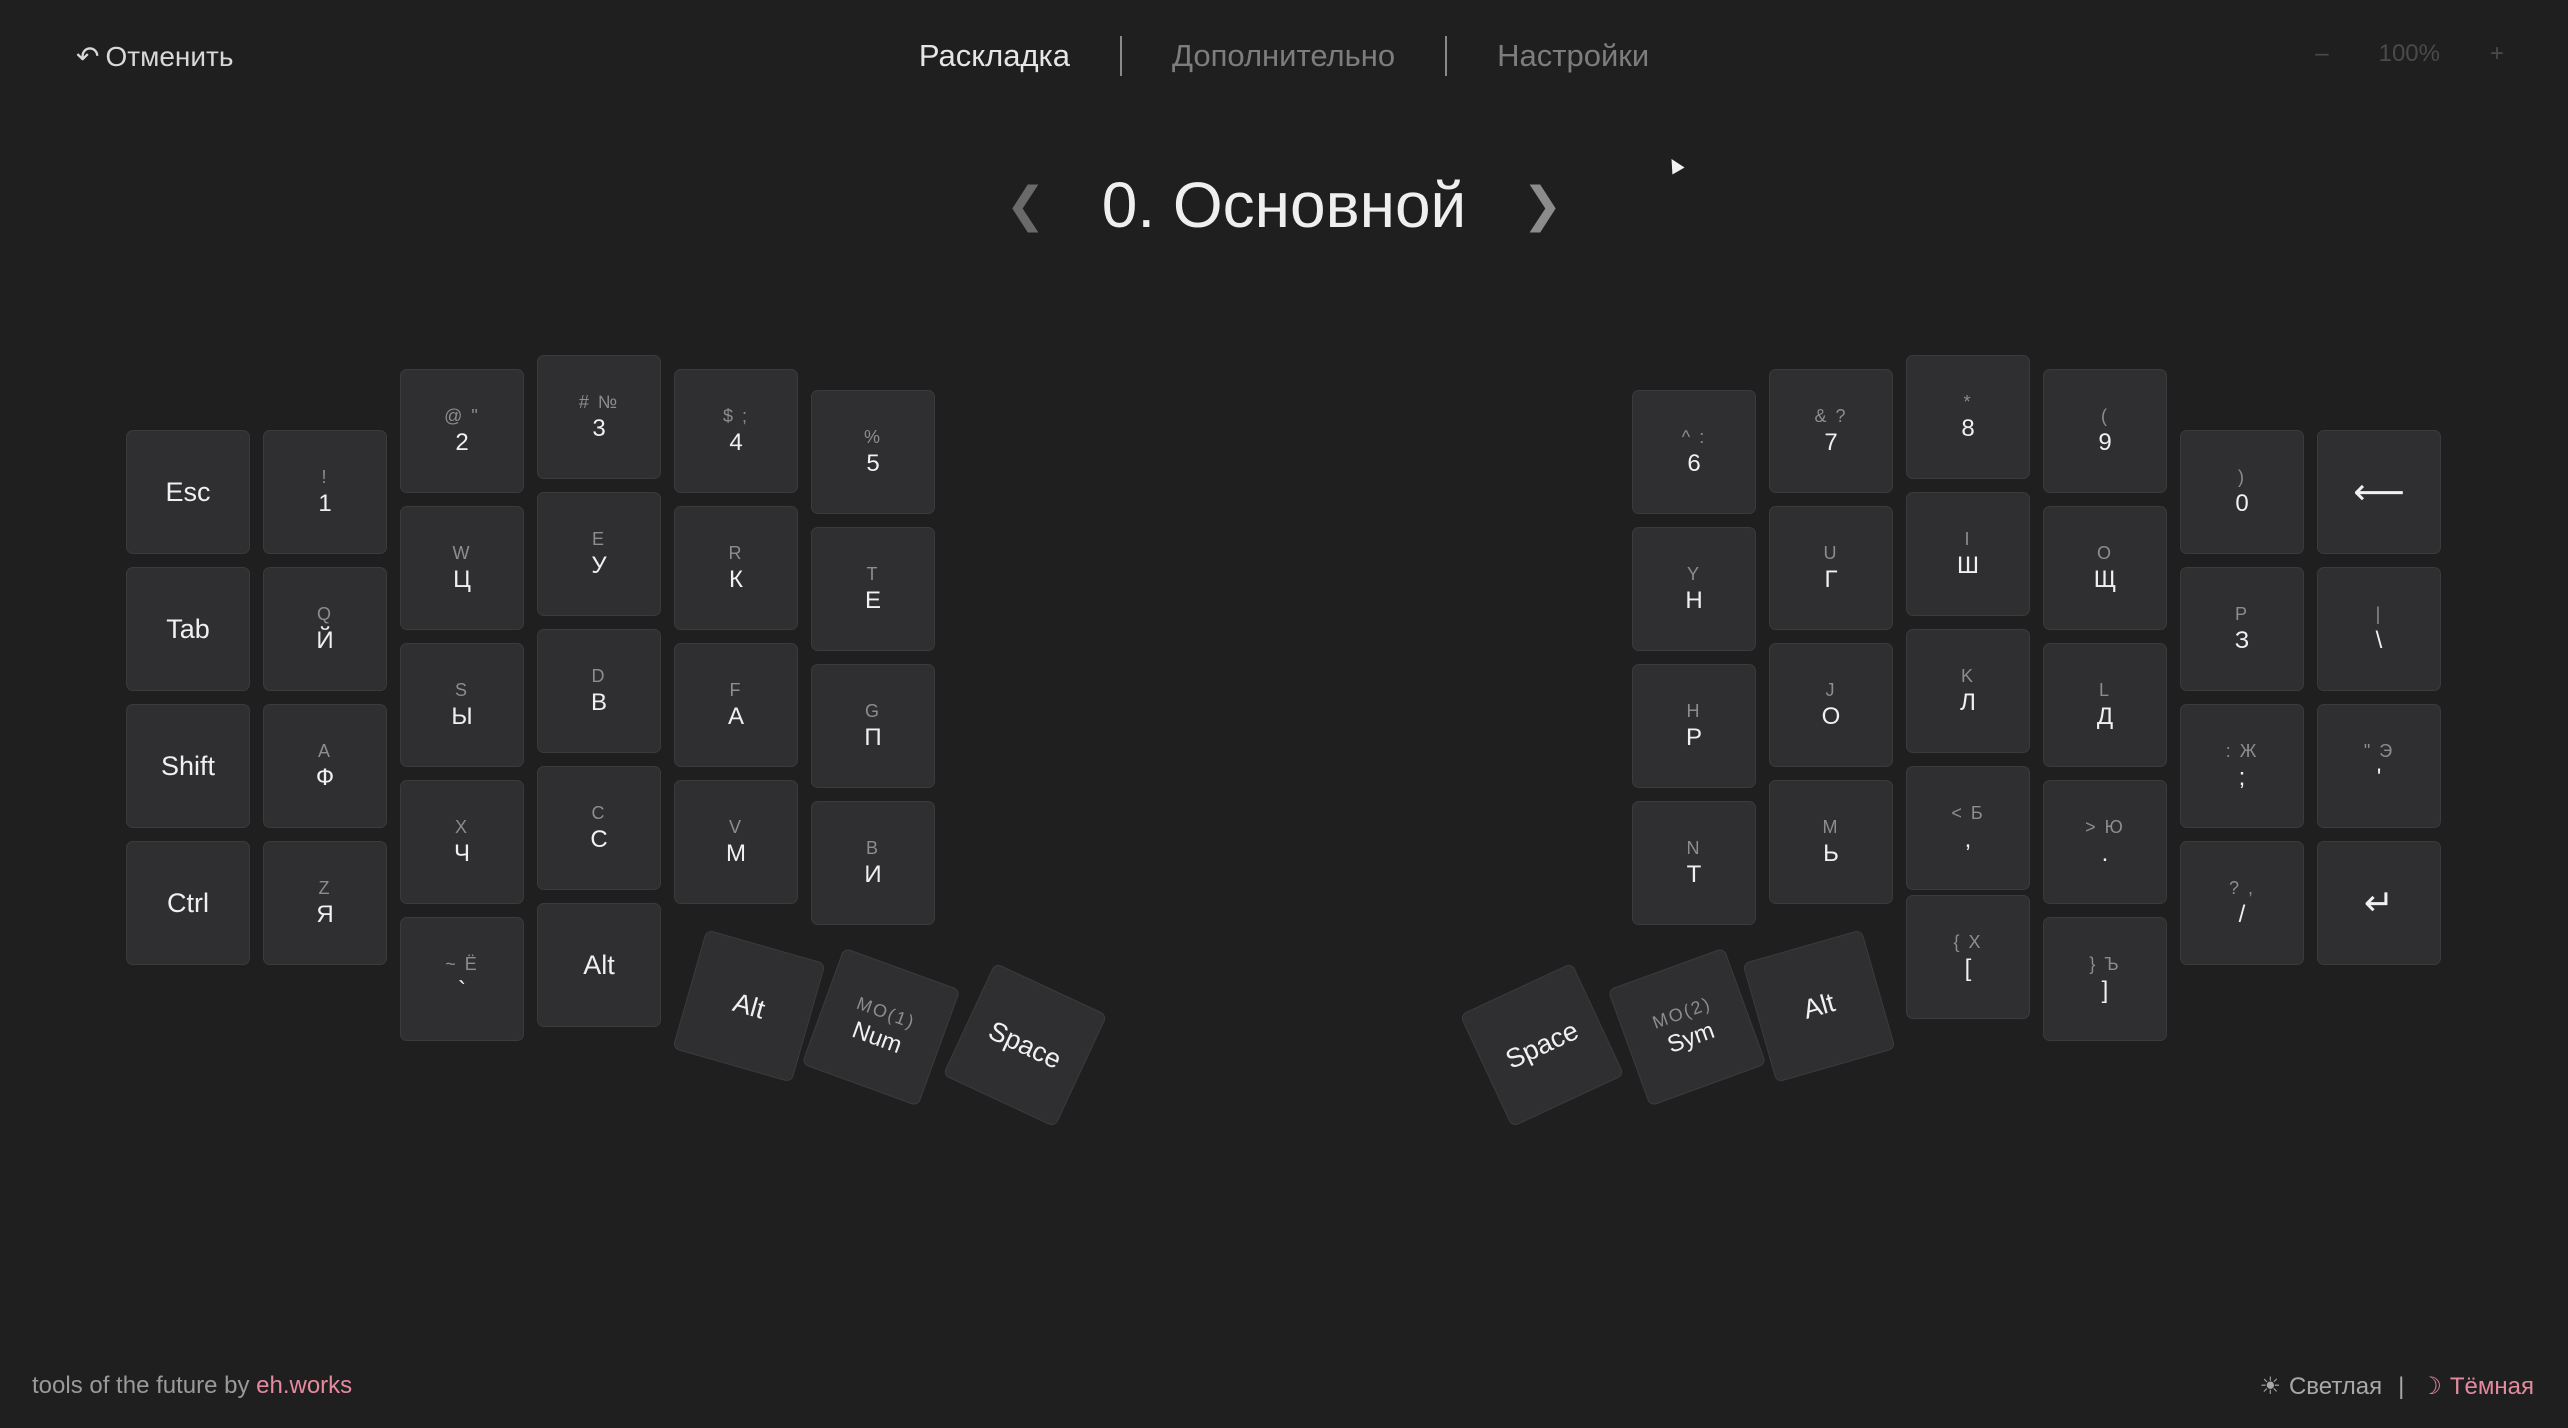  What do you see at coordinates (325, 903) in the screenshot?
I see `key-z: ZЯ` at bounding box center [325, 903].